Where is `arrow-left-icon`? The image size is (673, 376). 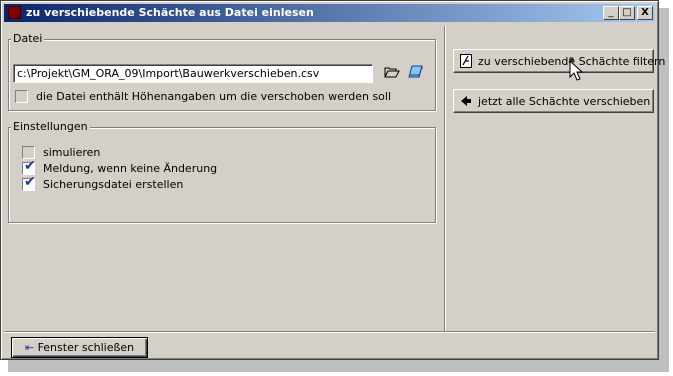 arrow-left-icon is located at coordinates (466, 102).